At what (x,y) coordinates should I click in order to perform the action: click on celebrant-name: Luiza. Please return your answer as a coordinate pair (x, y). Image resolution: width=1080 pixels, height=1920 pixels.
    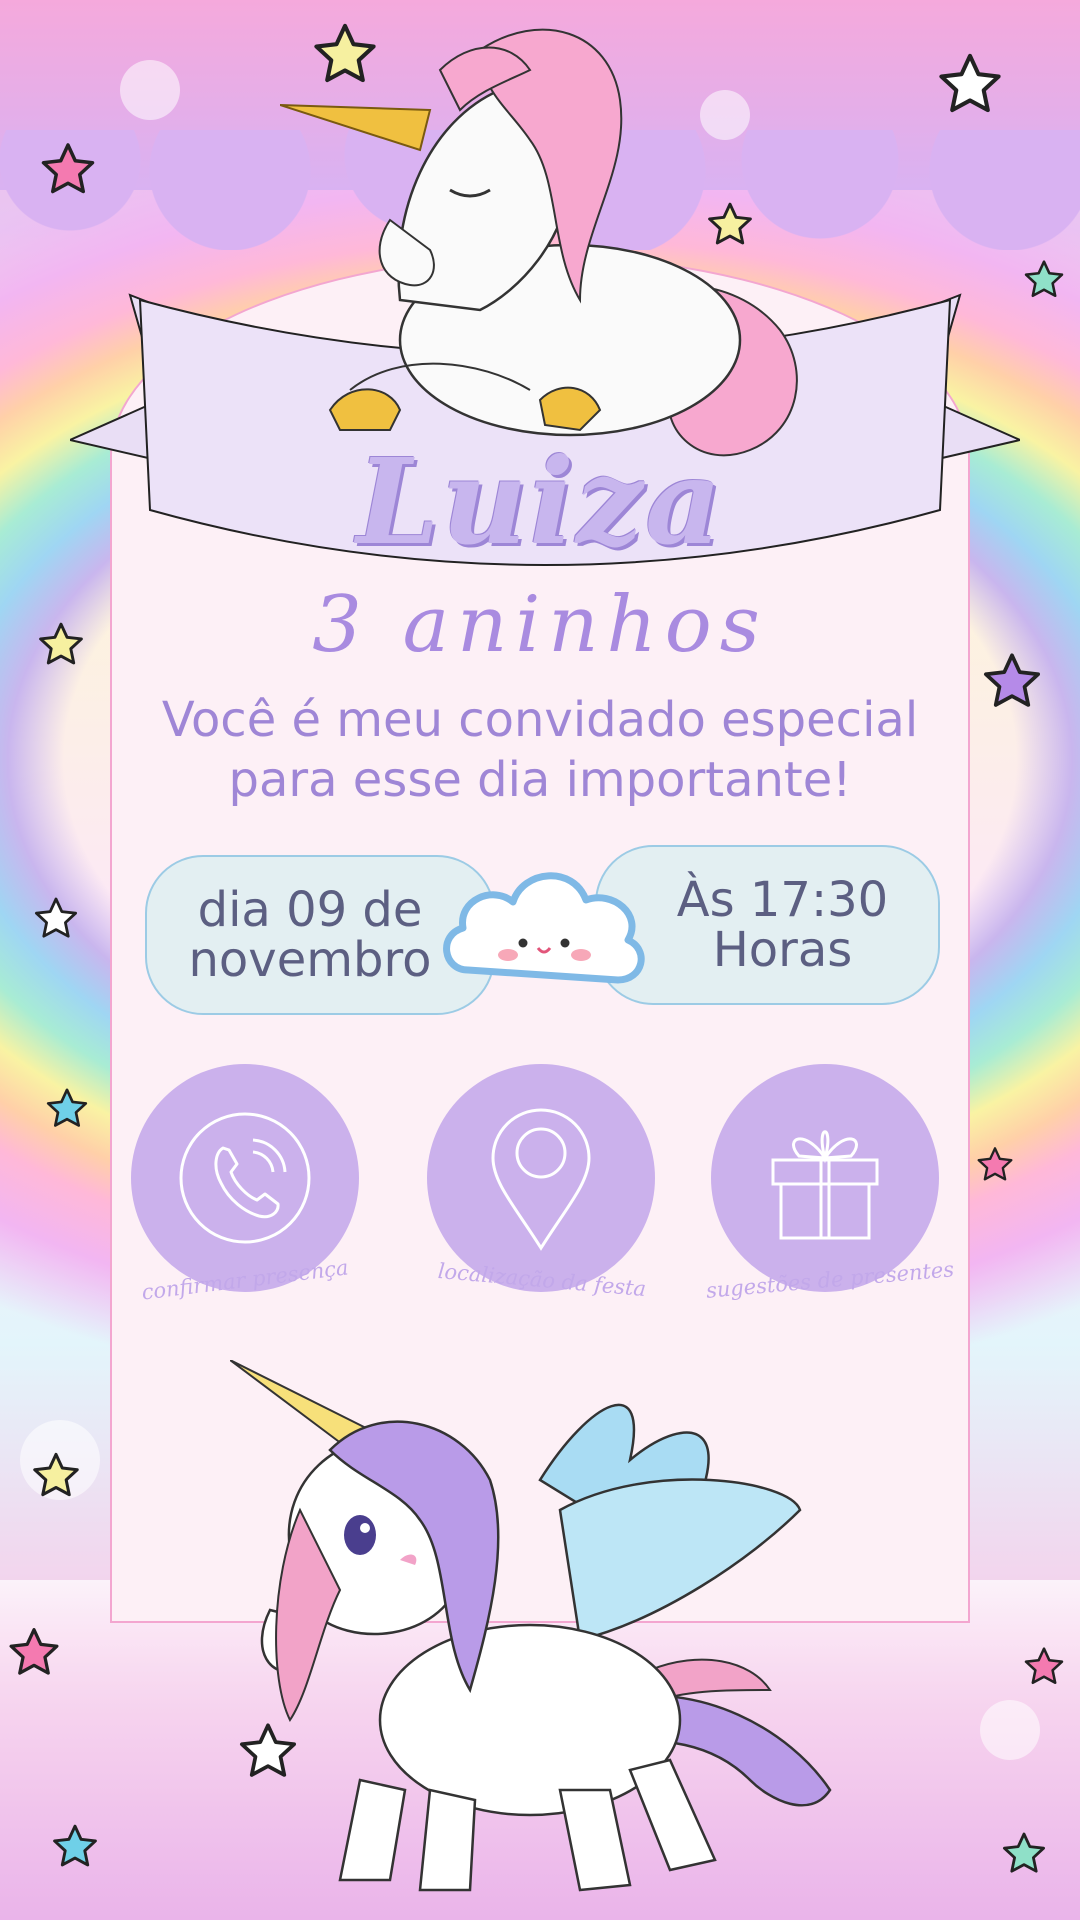
    Looking at the image, I should click on (540, 501).